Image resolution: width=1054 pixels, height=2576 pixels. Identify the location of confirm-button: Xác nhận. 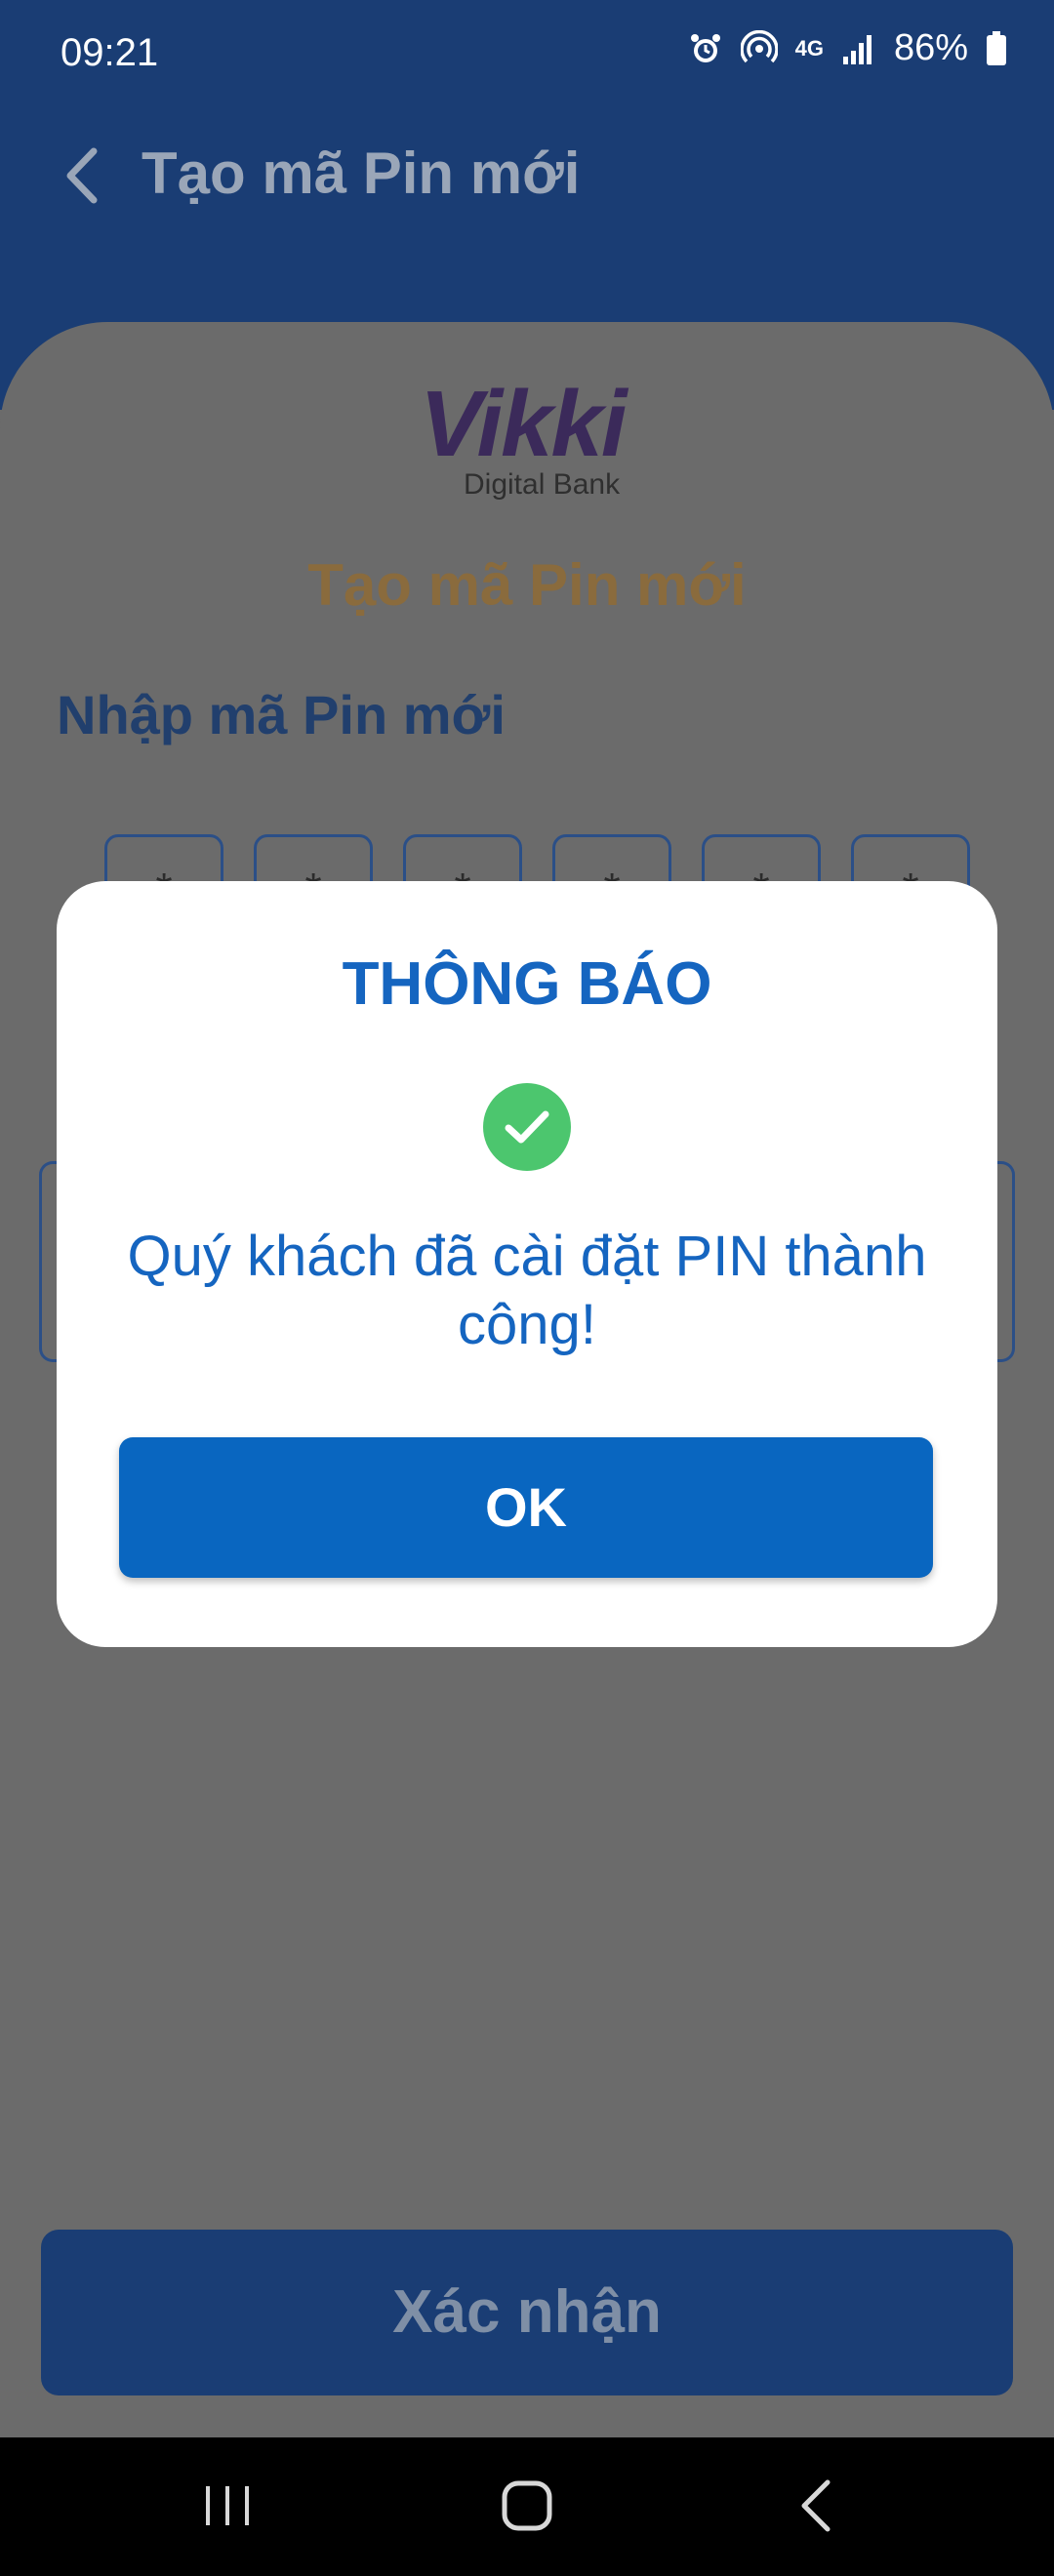
(527, 2312).